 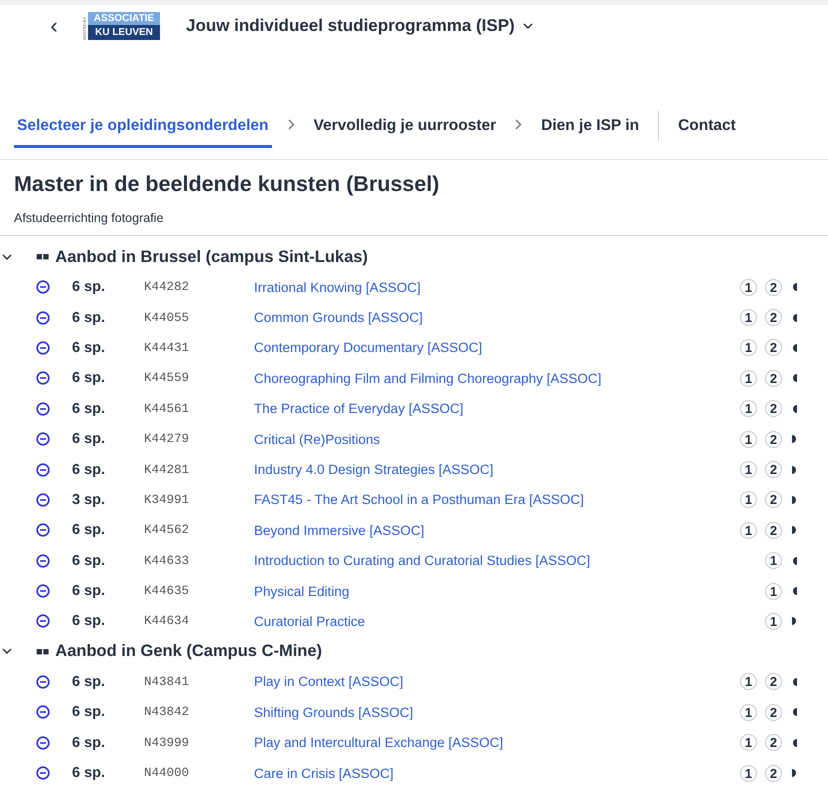 What do you see at coordinates (489, 712) in the screenshot?
I see `course-link: Shifting Grounds [ASSOC]` at bounding box center [489, 712].